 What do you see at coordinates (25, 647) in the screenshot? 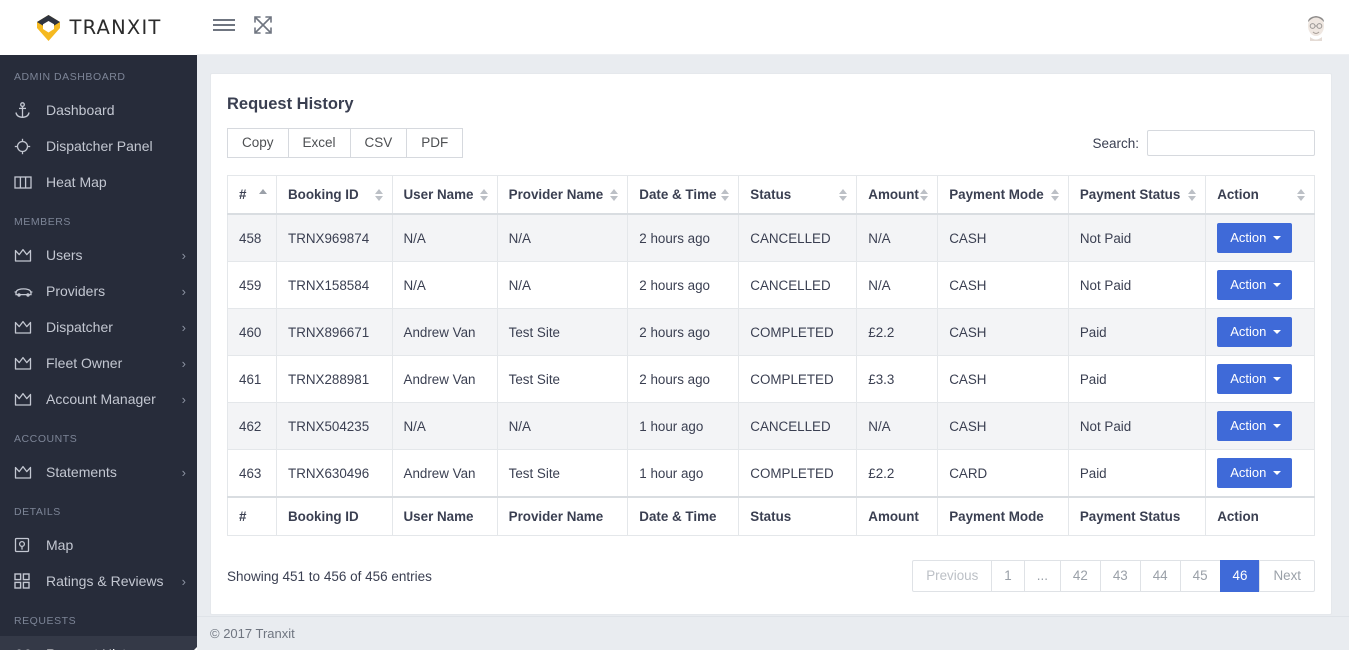
I see `infinity-icon` at bounding box center [25, 647].